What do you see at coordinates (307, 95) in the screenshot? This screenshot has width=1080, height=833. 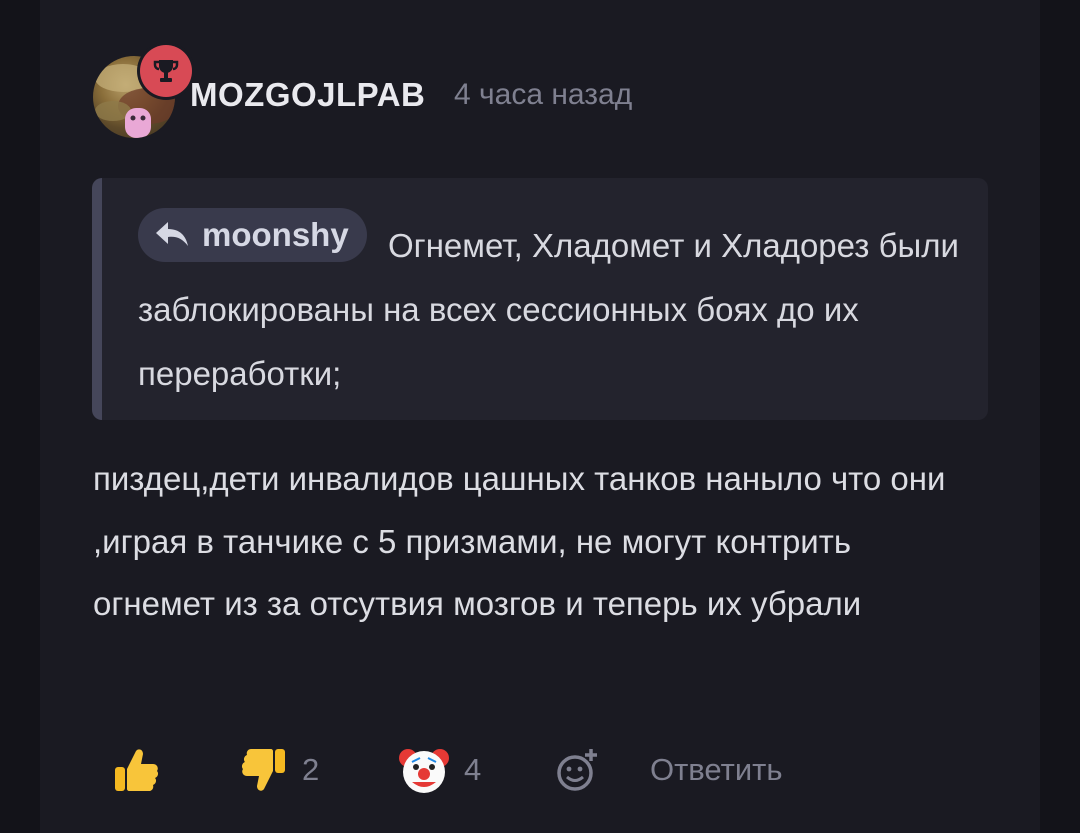 I see `comment-author: MOZGOJLPAB` at bounding box center [307, 95].